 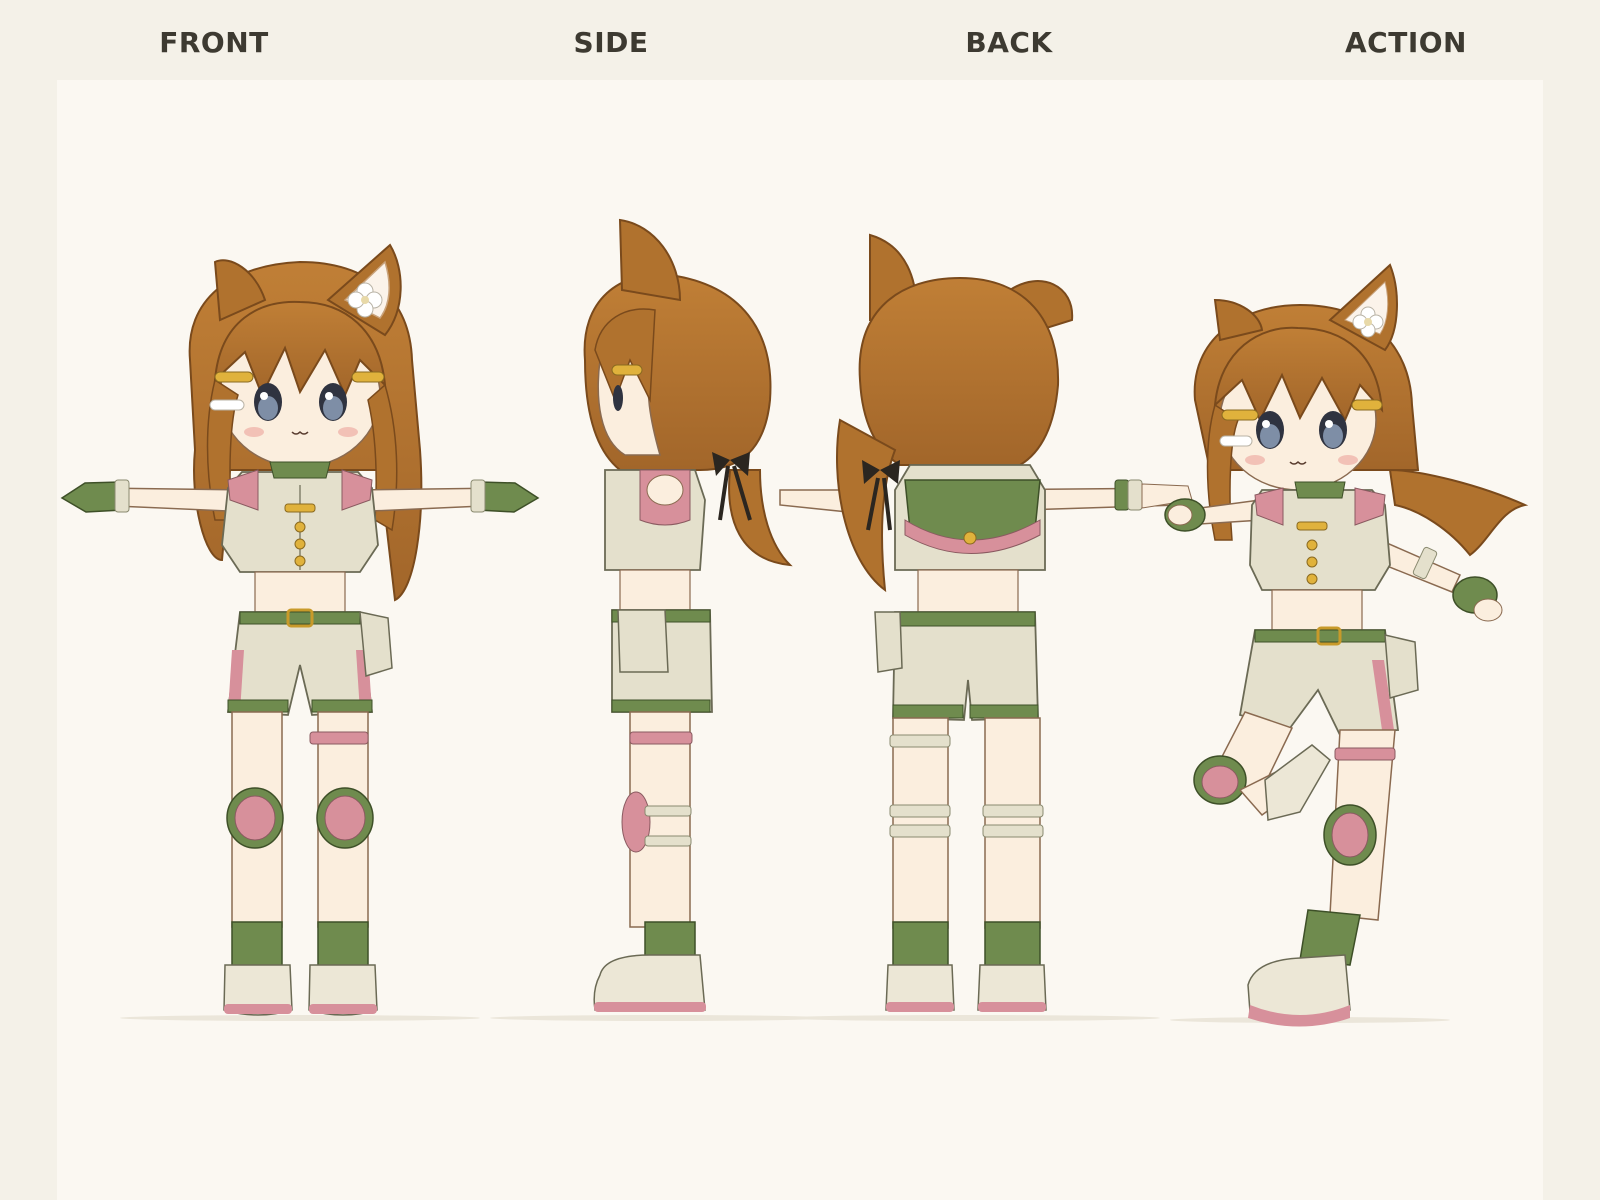 I want to click on figure-action, so click(x=1346, y=645).